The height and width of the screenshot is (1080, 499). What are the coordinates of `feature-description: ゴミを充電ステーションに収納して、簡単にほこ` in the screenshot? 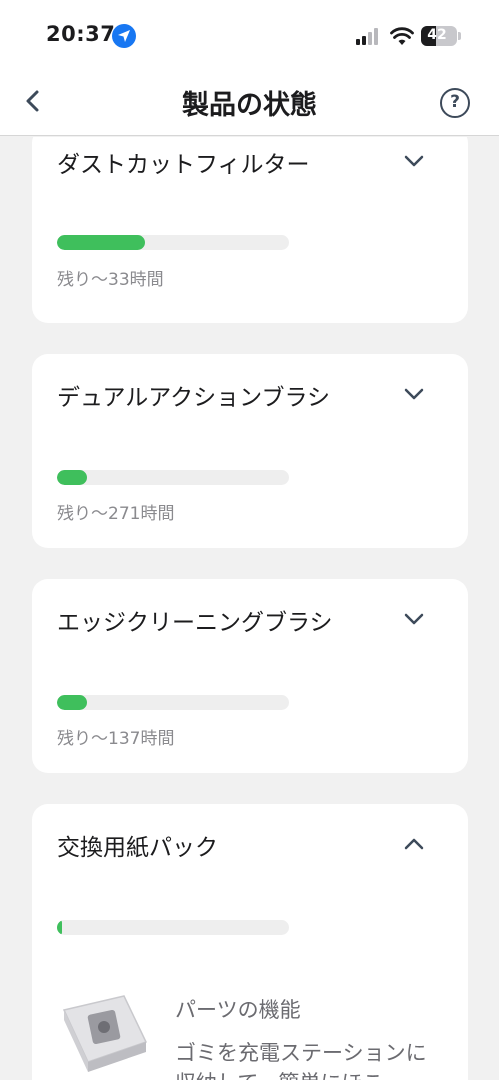 It's located at (301, 1060).